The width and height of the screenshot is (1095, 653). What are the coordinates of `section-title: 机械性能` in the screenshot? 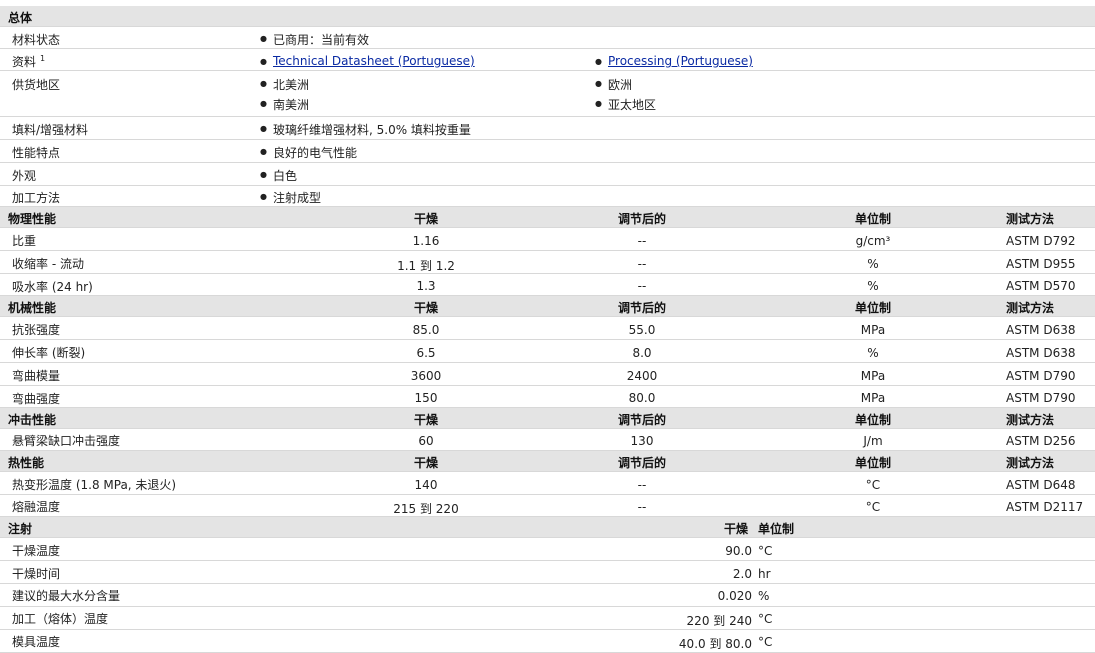 It's located at (32, 308).